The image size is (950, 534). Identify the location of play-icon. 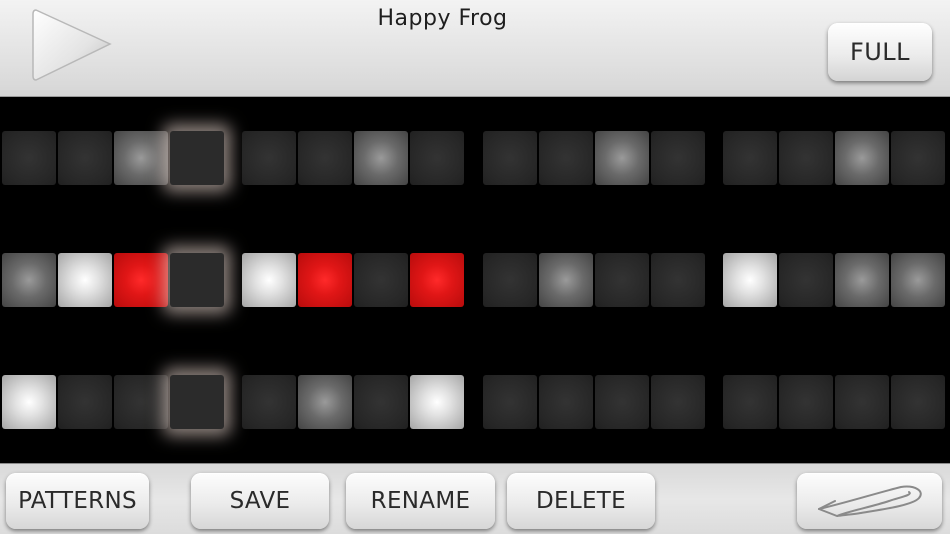
(72, 45).